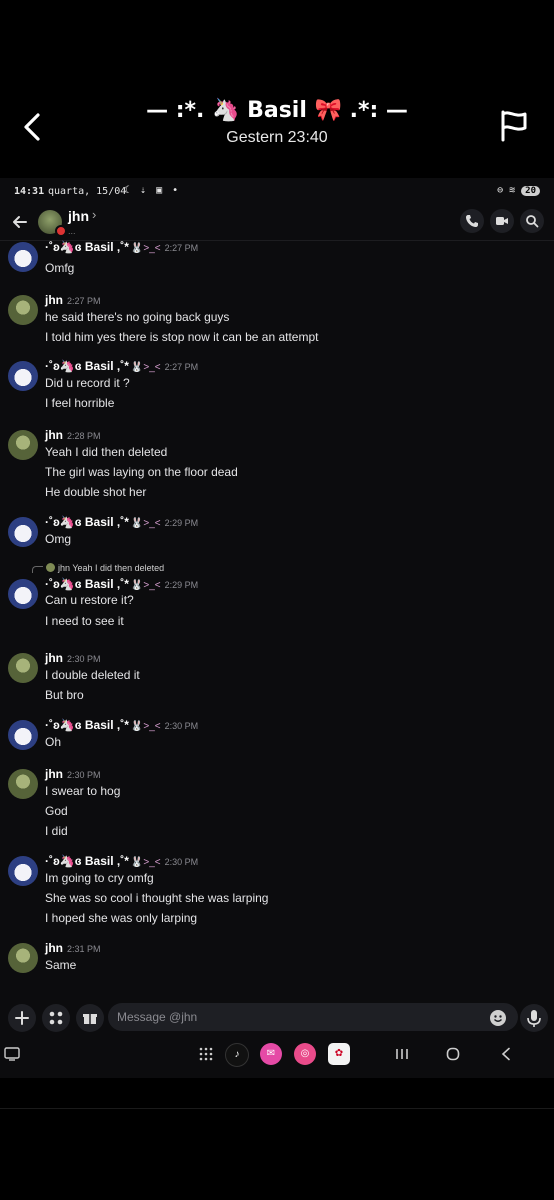 The image size is (554, 1200). I want to click on app-drawer-icon, so click(206, 1054).